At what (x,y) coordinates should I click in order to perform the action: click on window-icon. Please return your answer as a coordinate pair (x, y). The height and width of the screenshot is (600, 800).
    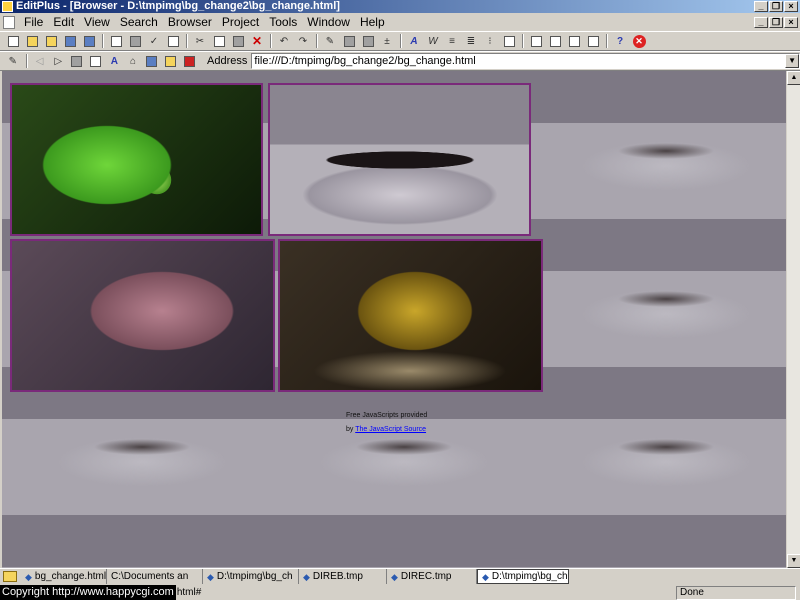
    Looking at the image, I should click on (536, 41).